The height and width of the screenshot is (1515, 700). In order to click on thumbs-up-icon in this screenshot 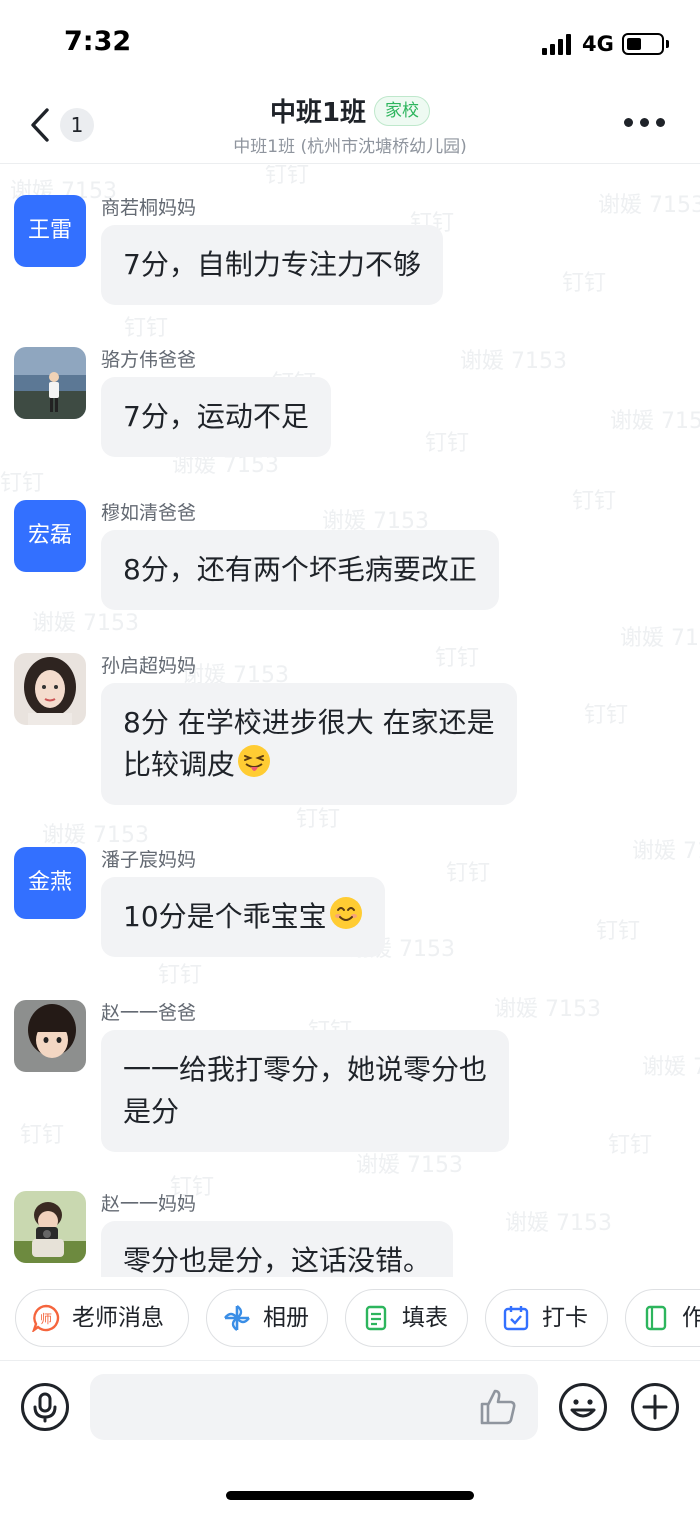, I will do `click(498, 1407)`.